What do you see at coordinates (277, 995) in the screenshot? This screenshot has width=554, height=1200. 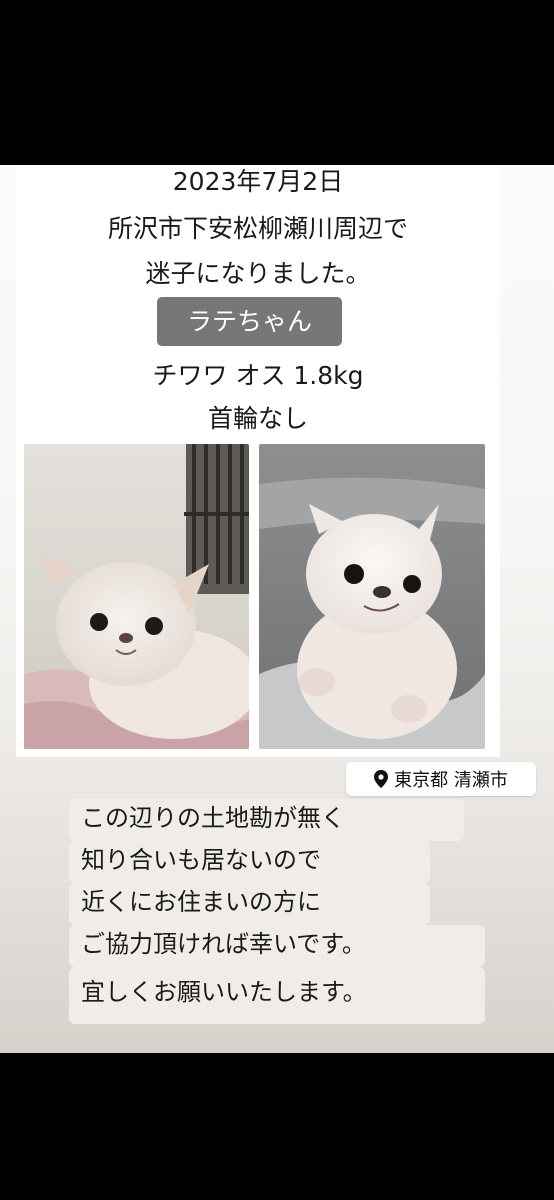 I see `message-line-5: 宜しくお願いいたします。` at bounding box center [277, 995].